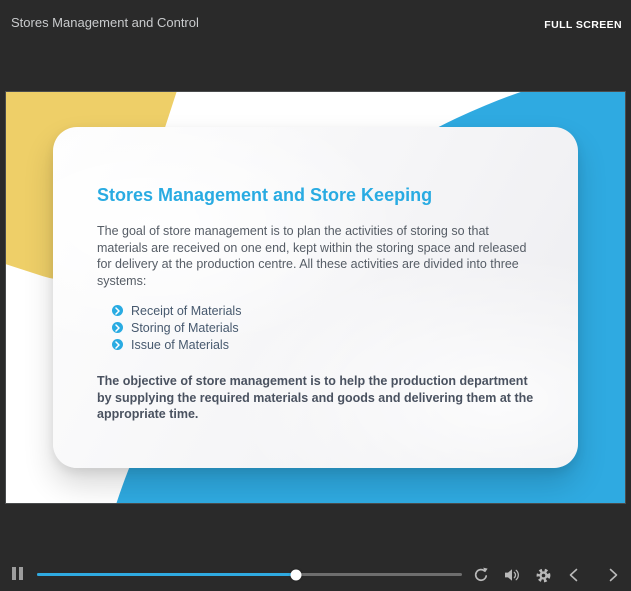 Image resolution: width=631 pixels, height=591 pixels. I want to click on next-button, so click(613, 575).